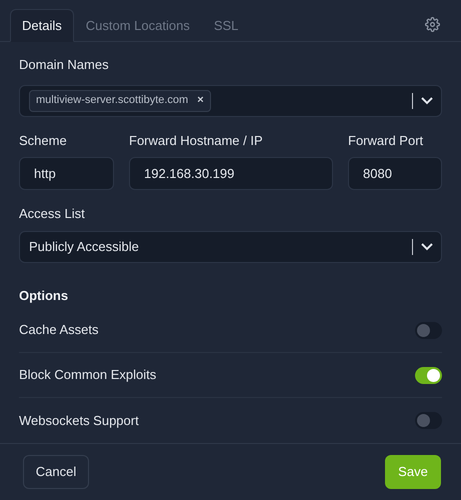  What do you see at coordinates (200, 100) in the screenshot?
I see `remove-tag-button: ×` at bounding box center [200, 100].